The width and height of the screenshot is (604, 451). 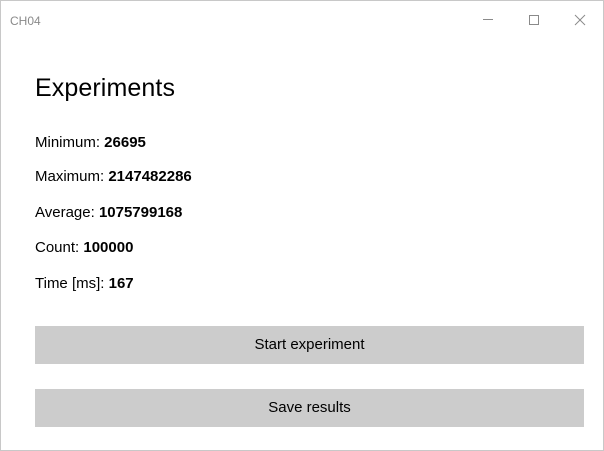 I want to click on save-results-label: Save results, so click(x=309, y=407).